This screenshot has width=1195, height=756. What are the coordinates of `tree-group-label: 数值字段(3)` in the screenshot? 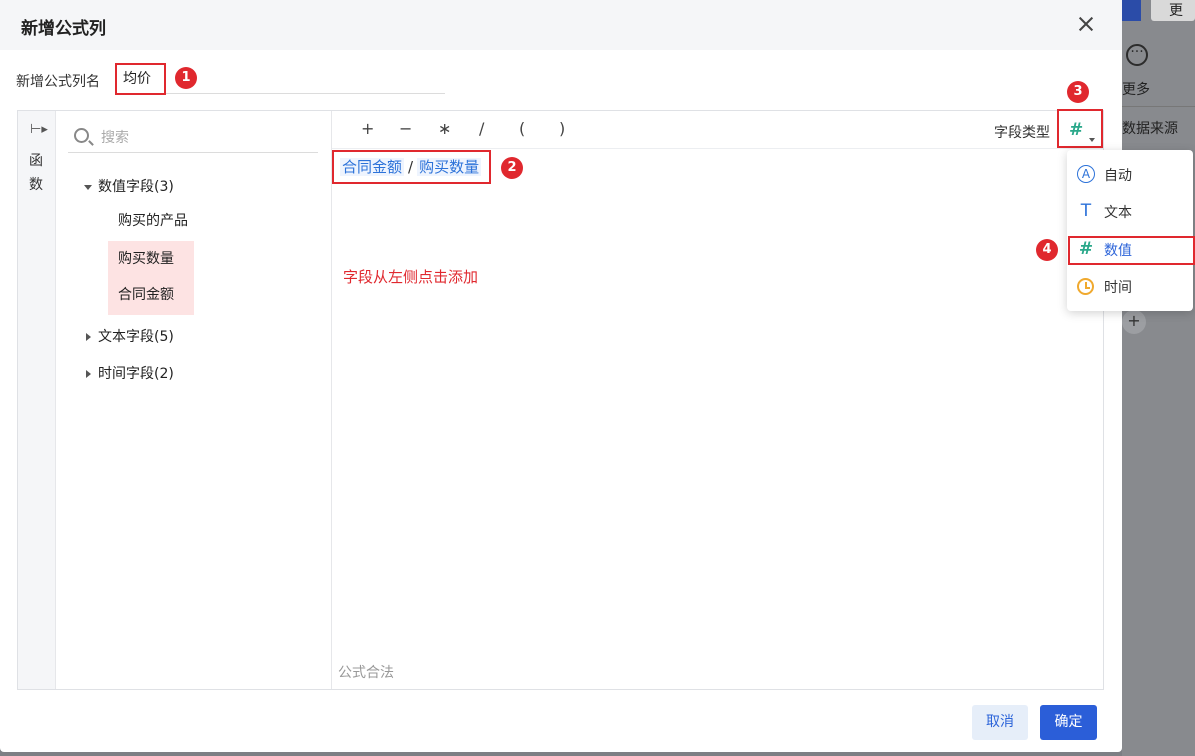 It's located at (136, 187).